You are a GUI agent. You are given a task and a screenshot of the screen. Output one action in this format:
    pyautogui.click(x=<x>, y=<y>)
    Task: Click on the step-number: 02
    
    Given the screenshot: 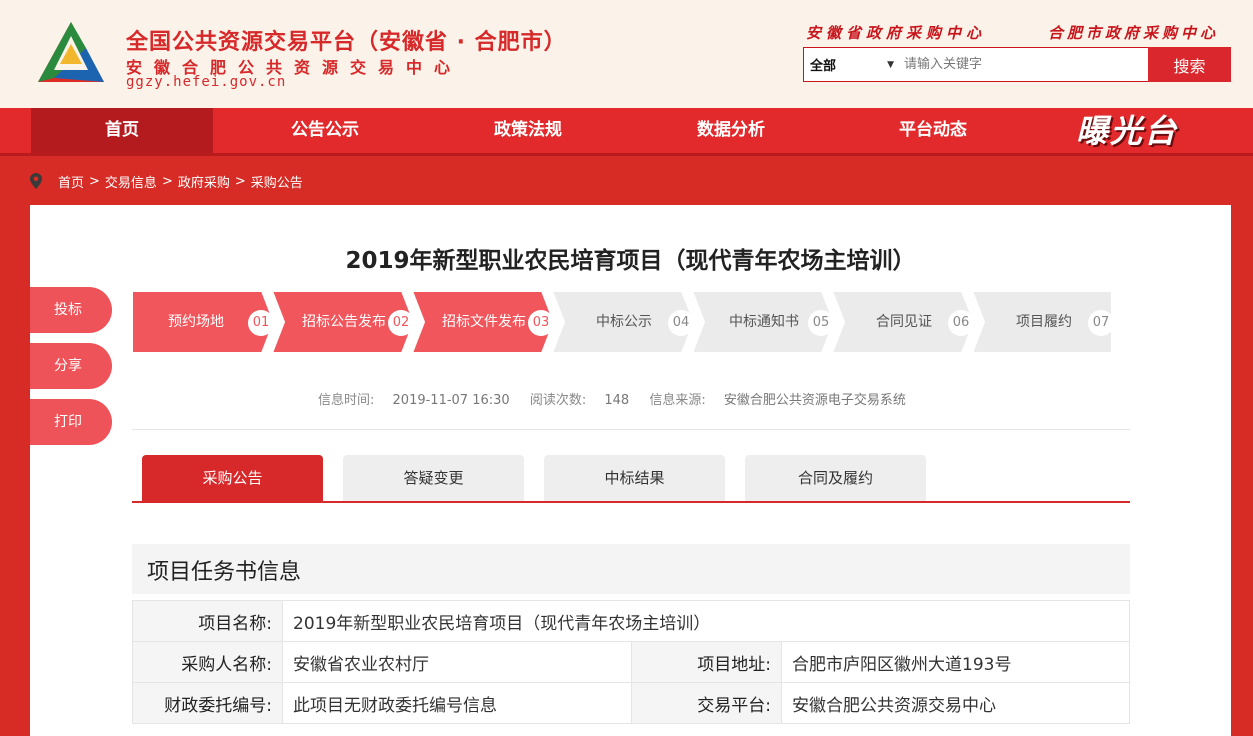 What is the action you would take?
    pyautogui.click(x=401, y=323)
    